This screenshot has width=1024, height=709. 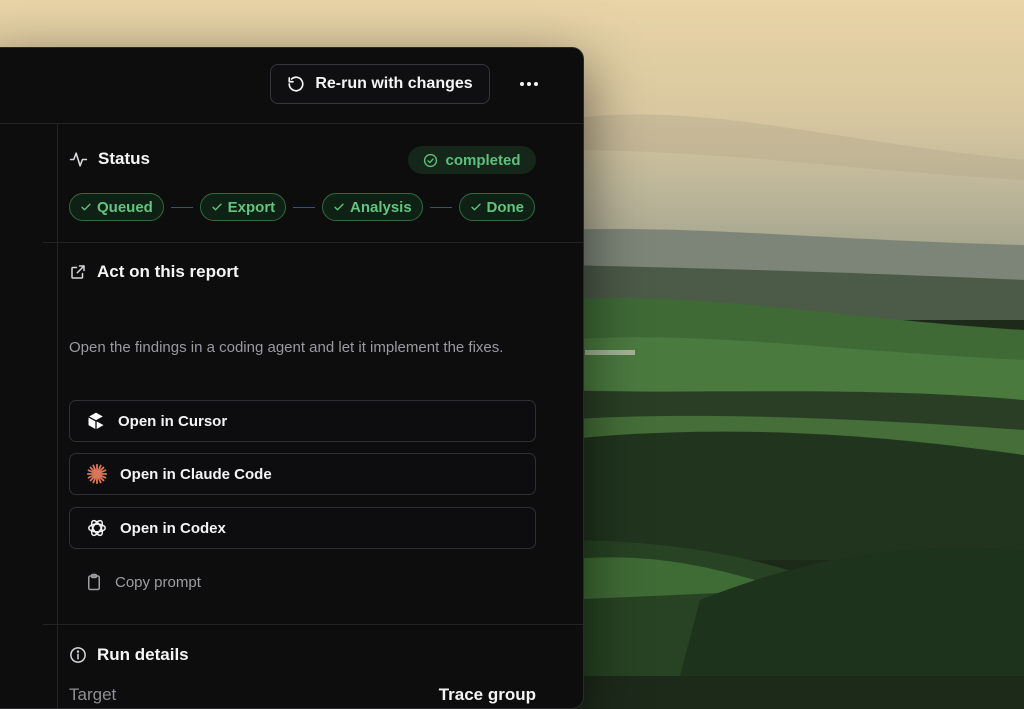 What do you see at coordinates (302, 421) in the screenshot?
I see `open-in-cursor-button: Open in Cursor` at bounding box center [302, 421].